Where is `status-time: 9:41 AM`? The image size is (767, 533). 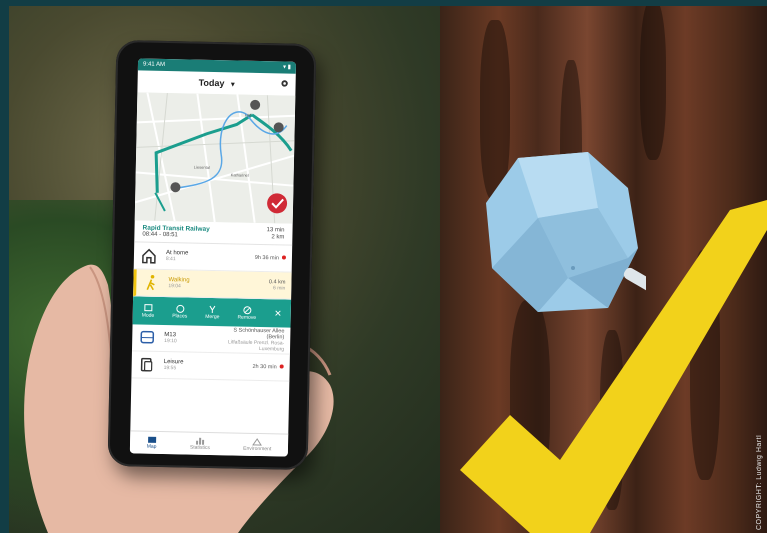 status-time: 9:41 AM is located at coordinates (154, 64).